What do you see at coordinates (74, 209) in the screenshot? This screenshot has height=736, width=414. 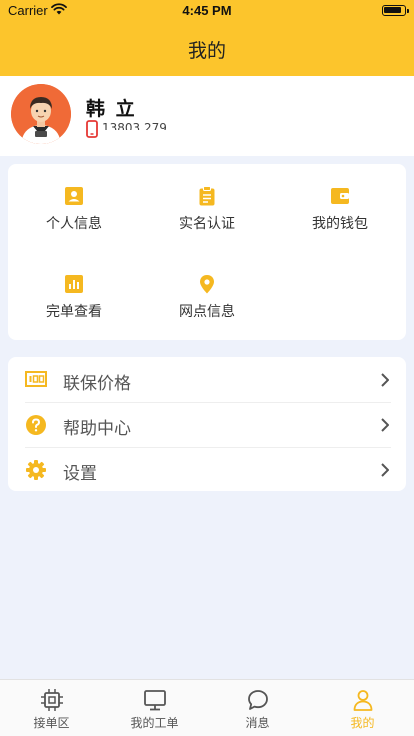 I see `grid-item-personal-info: 个人信息` at bounding box center [74, 209].